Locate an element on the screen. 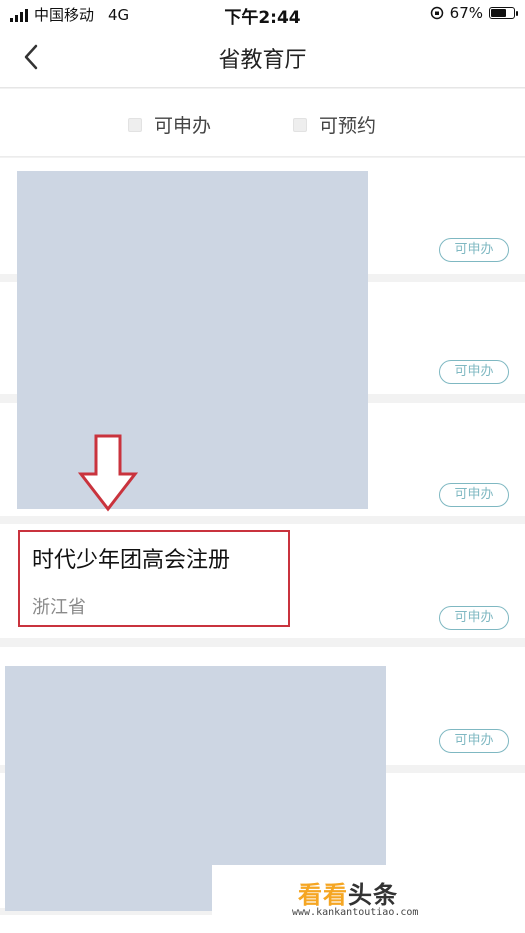  filter-can-reserve-checkbox is located at coordinates (300, 124).